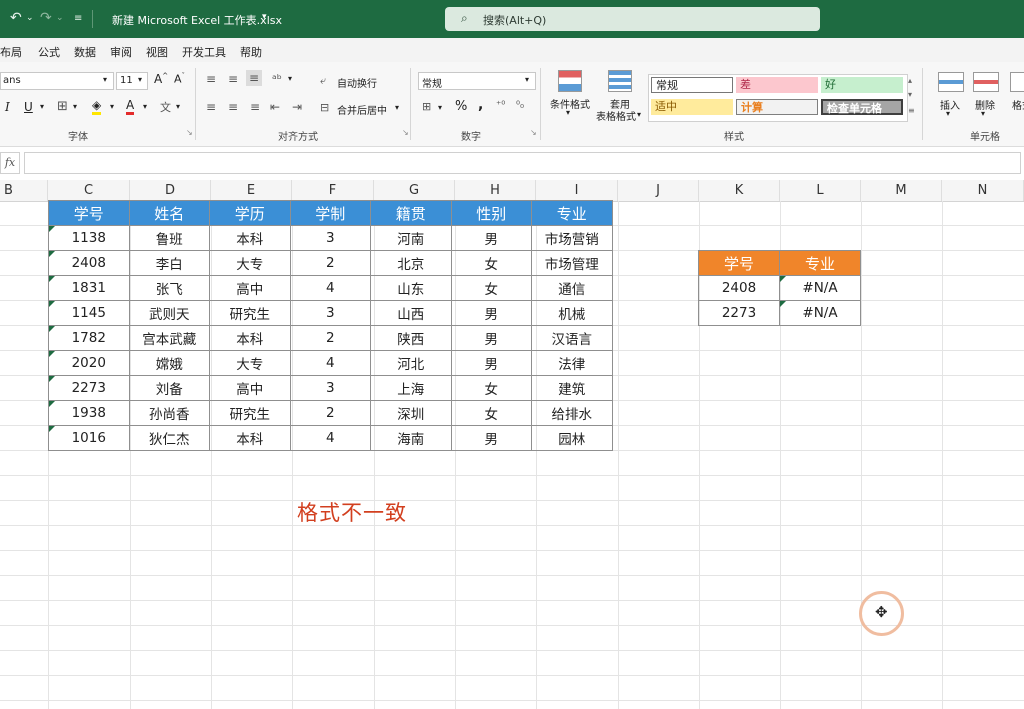 Image resolution: width=1024 pixels, height=709 pixels. I want to click on format-cells-icon, so click(1017, 82).